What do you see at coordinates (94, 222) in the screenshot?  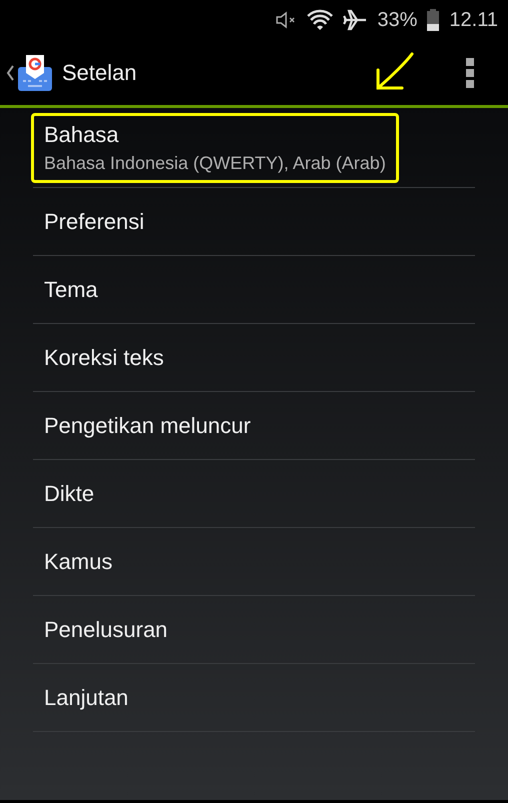 I see `settings-item: Preferensi` at bounding box center [94, 222].